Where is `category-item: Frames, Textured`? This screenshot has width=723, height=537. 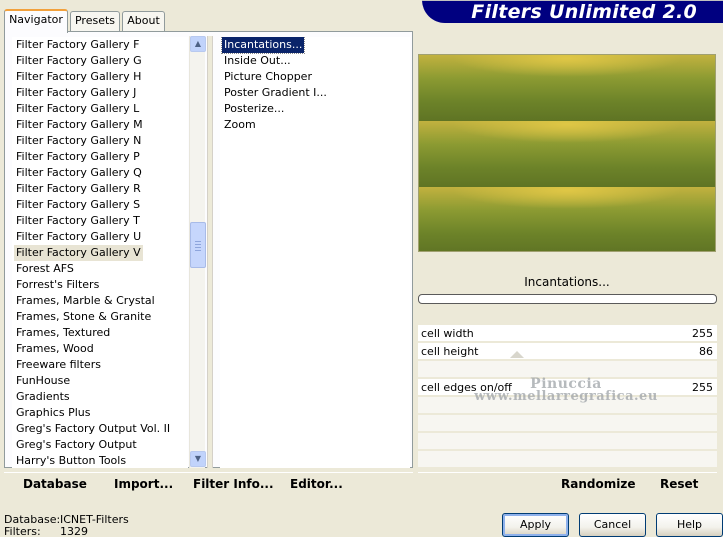
category-item: Frames, Textured is located at coordinates (100, 333).